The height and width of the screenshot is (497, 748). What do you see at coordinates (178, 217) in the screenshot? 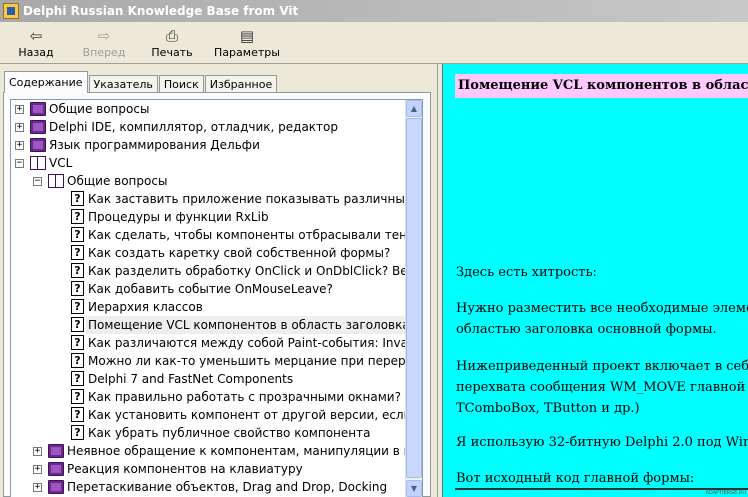
I see `tree-item-label: Процедуры и функции RxLib` at bounding box center [178, 217].